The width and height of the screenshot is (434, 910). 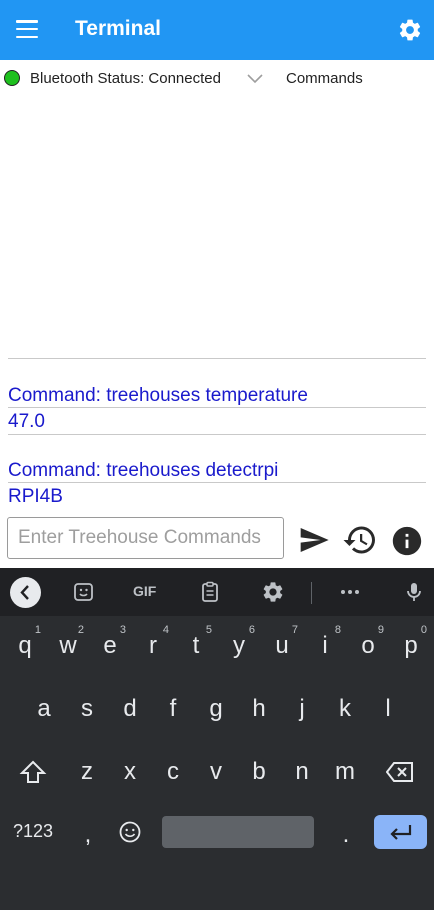 I want to click on key-m: m, so click(x=345, y=772).